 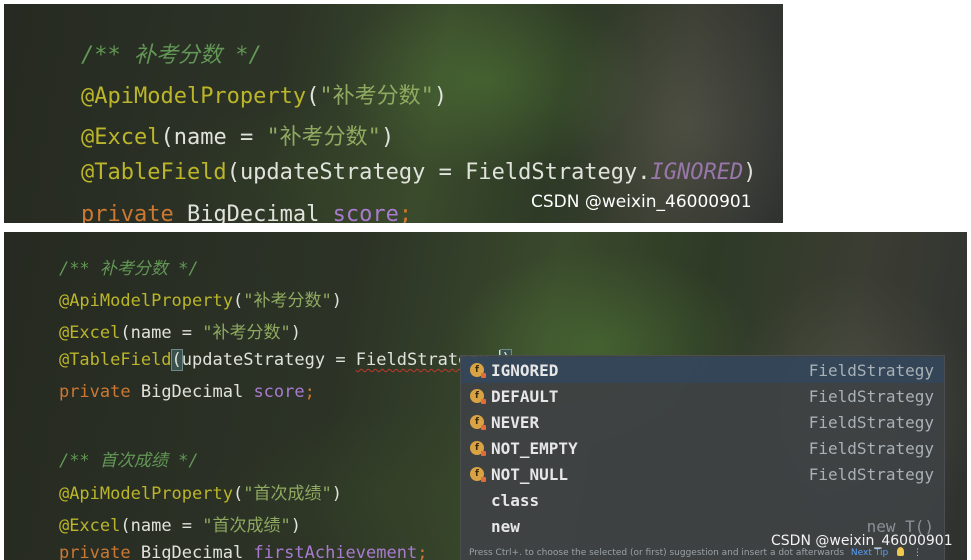 I want to click on suggestion-name: NEVER, so click(x=515, y=422).